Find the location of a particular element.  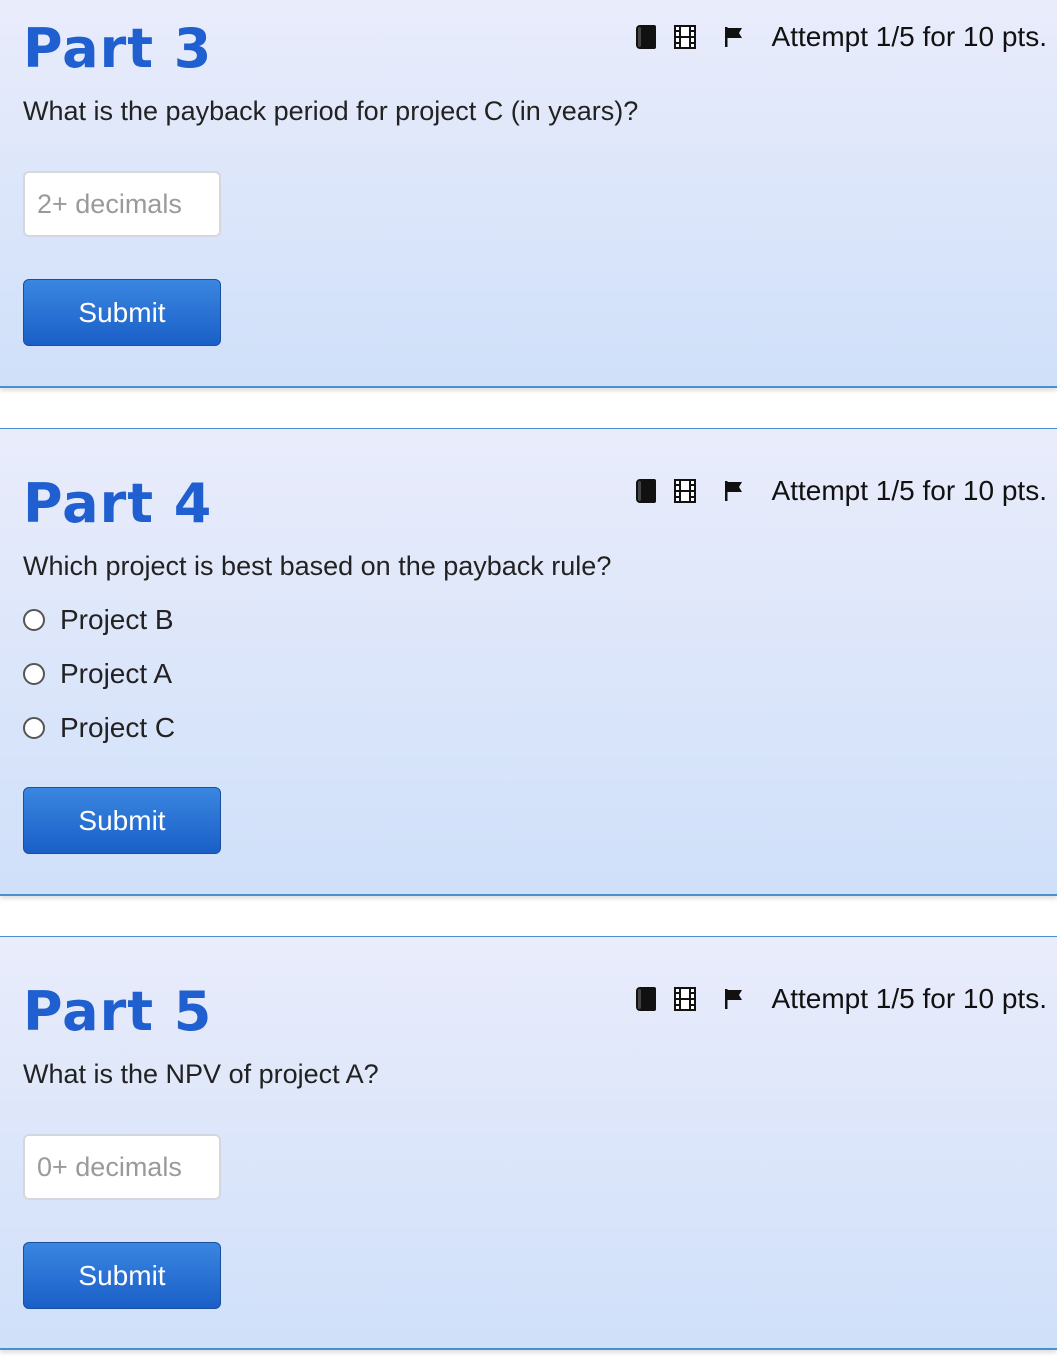

option-label: Project B is located at coordinates (117, 619).